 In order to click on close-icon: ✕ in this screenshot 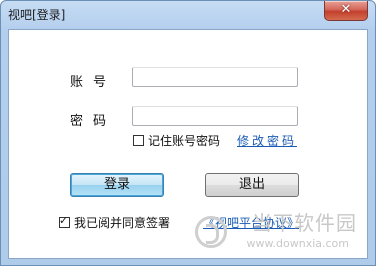, I will do `click(346, 9)`.